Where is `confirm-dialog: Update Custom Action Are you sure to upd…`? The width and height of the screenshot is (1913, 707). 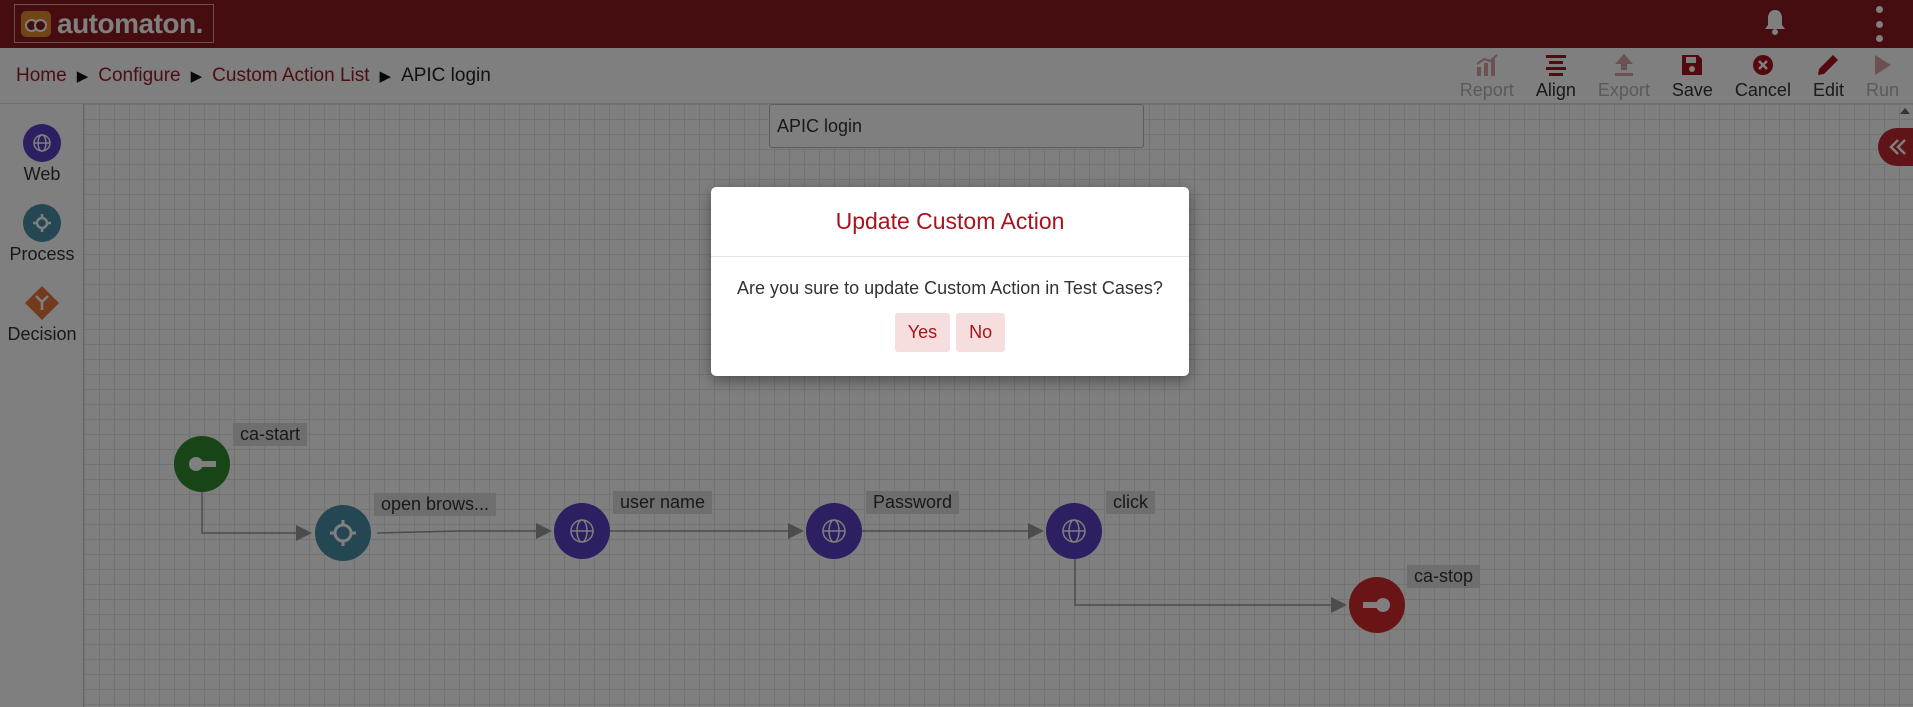
confirm-dialog: Update Custom Action Are you sure to upd… is located at coordinates (950, 281).